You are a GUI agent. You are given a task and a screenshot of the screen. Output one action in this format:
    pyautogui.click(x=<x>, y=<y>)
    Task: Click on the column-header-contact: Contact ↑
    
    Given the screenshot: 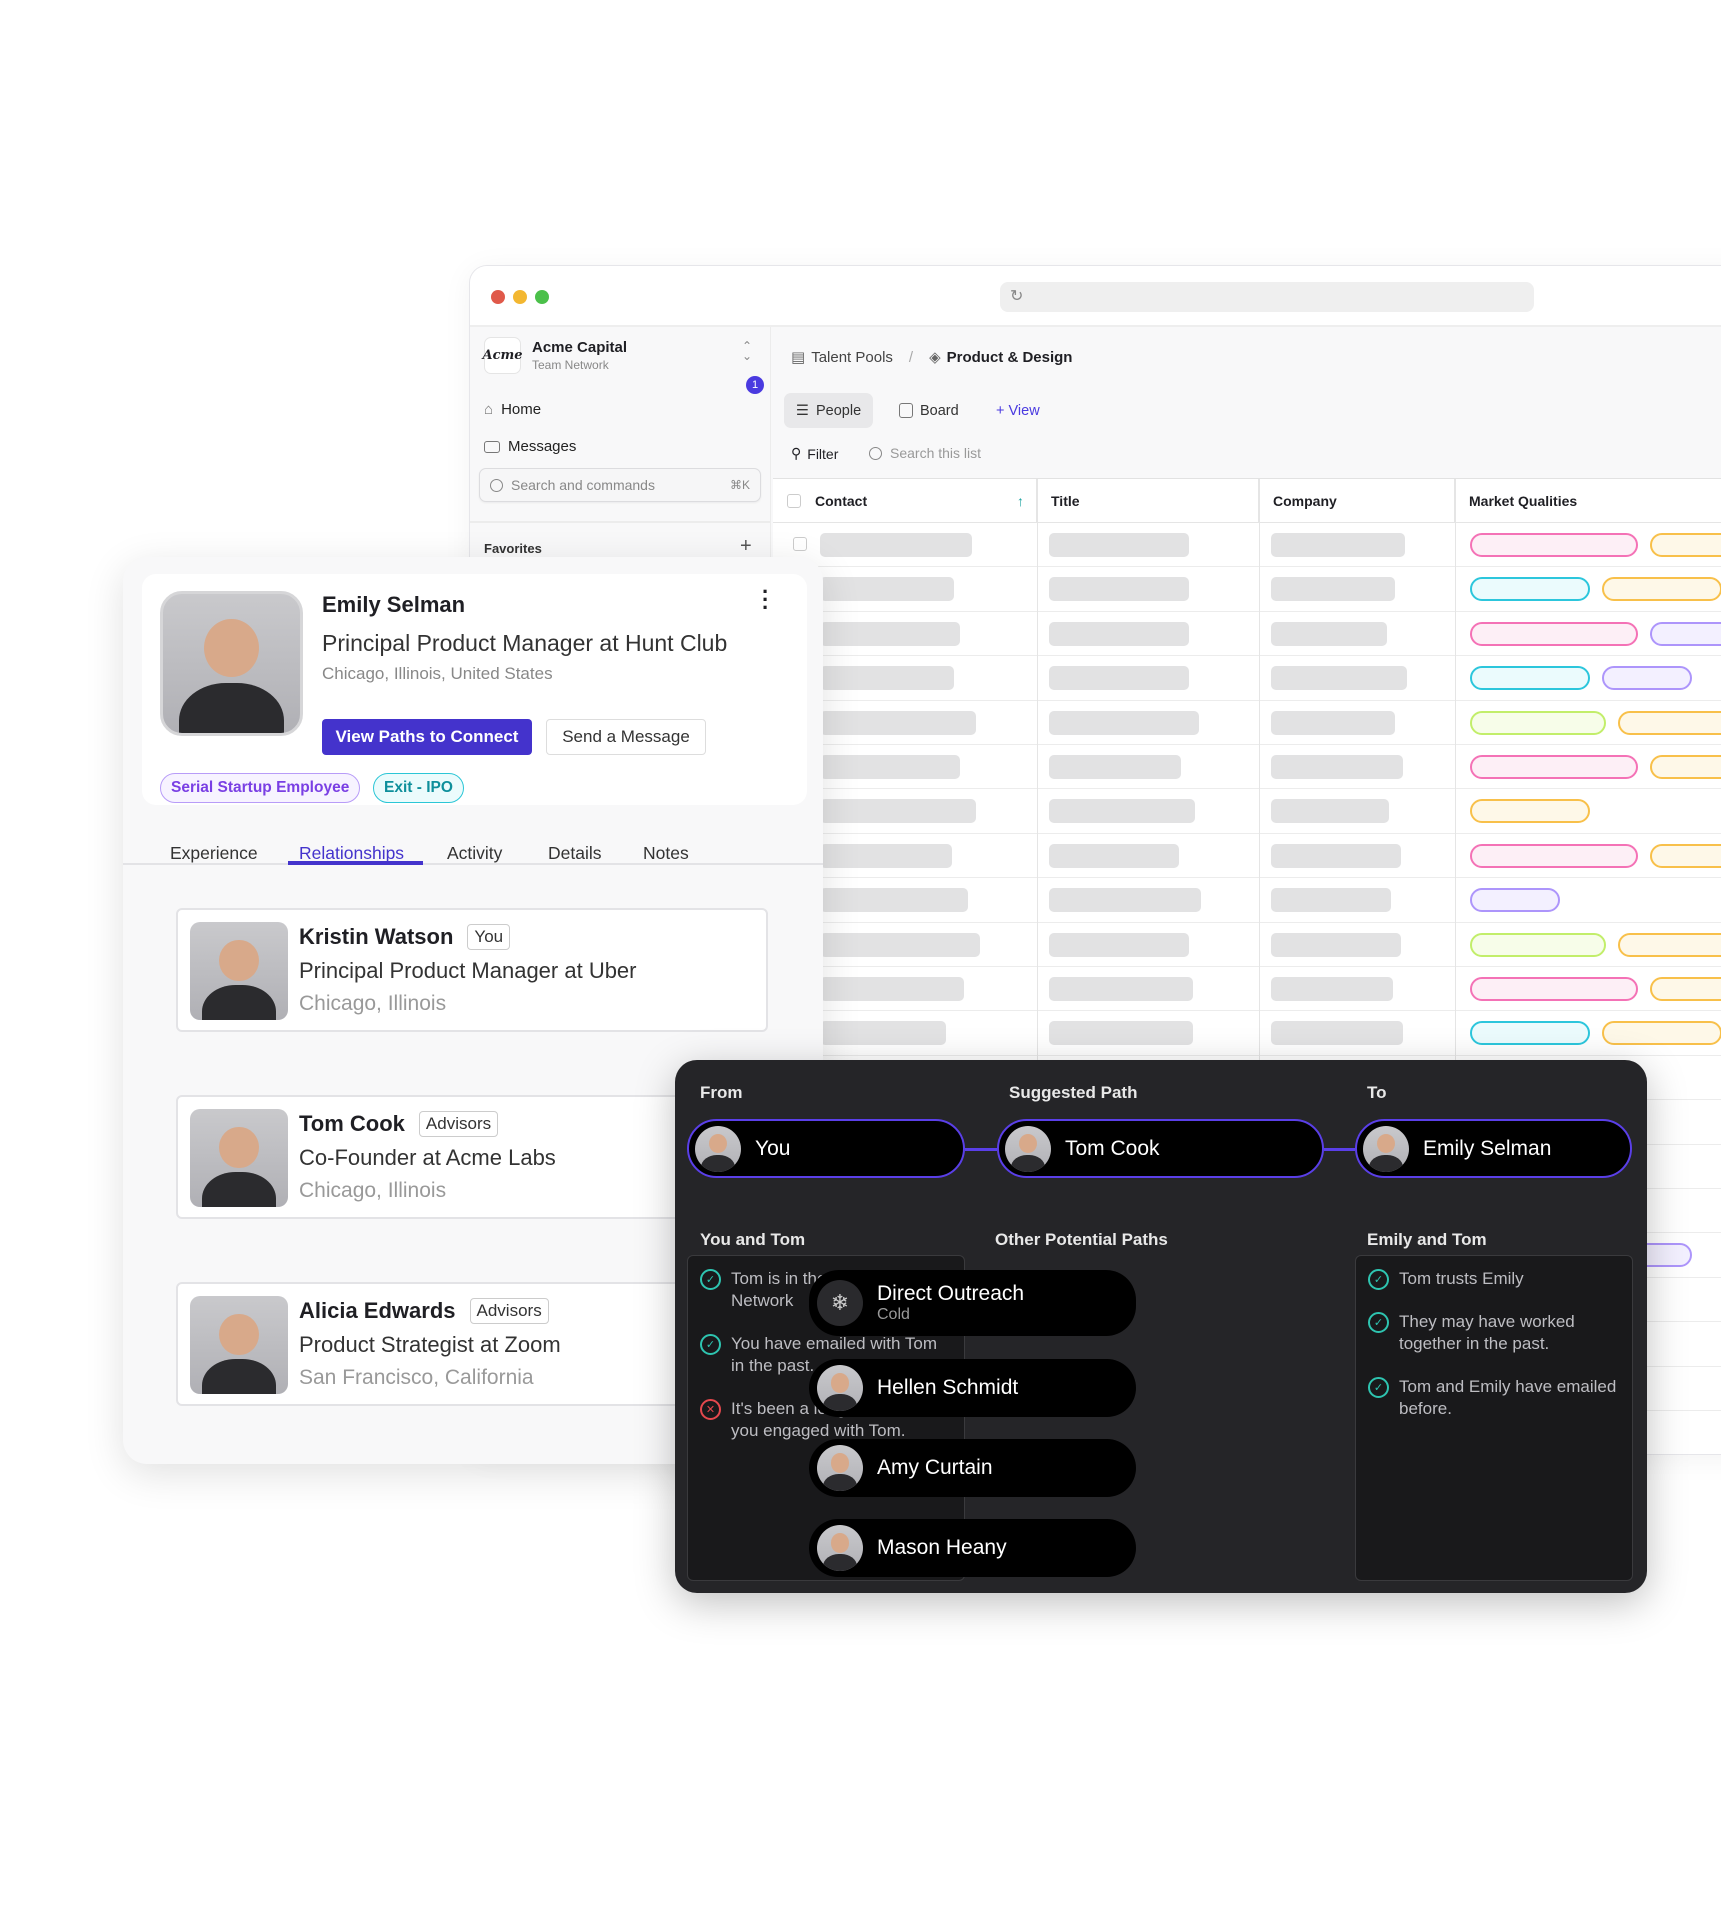 What is the action you would take?
    pyautogui.click(x=905, y=501)
    